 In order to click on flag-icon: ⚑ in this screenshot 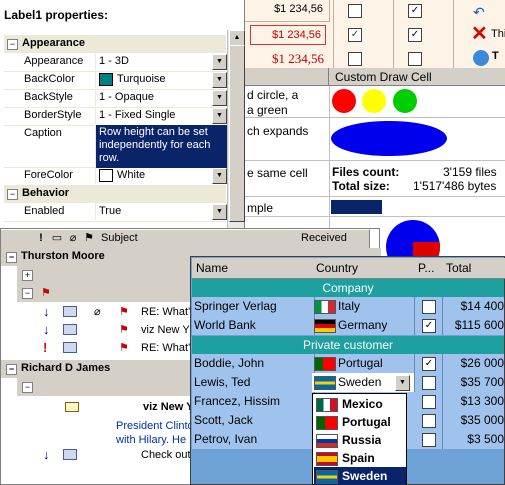, I will do `click(89, 239)`.